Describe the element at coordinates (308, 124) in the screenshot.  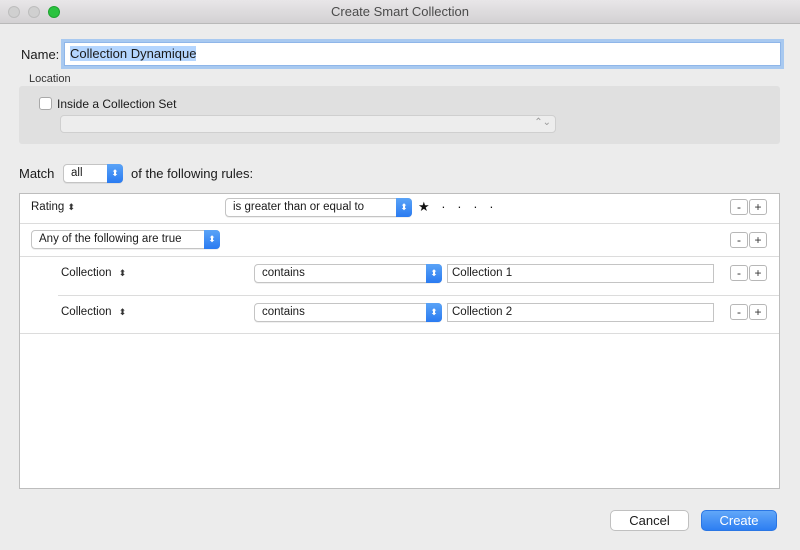
I see `collection-set-select: ⌃⌄` at that location.